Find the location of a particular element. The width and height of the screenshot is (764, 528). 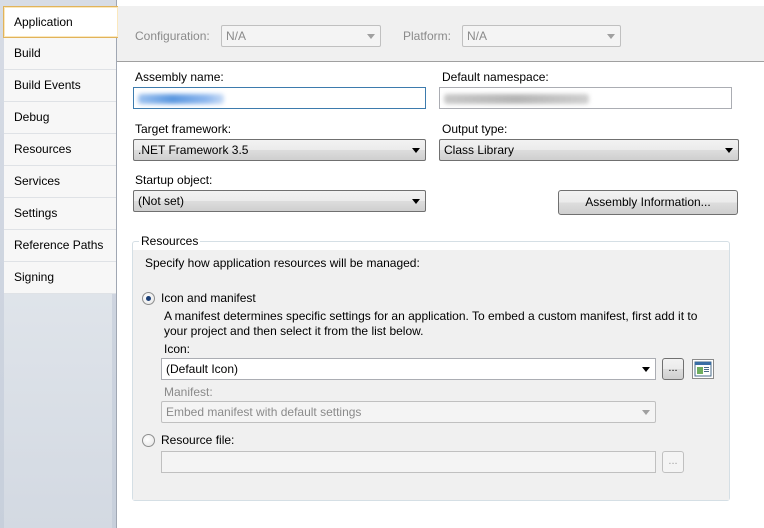

tab-signing: Signing is located at coordinates (60, 278).